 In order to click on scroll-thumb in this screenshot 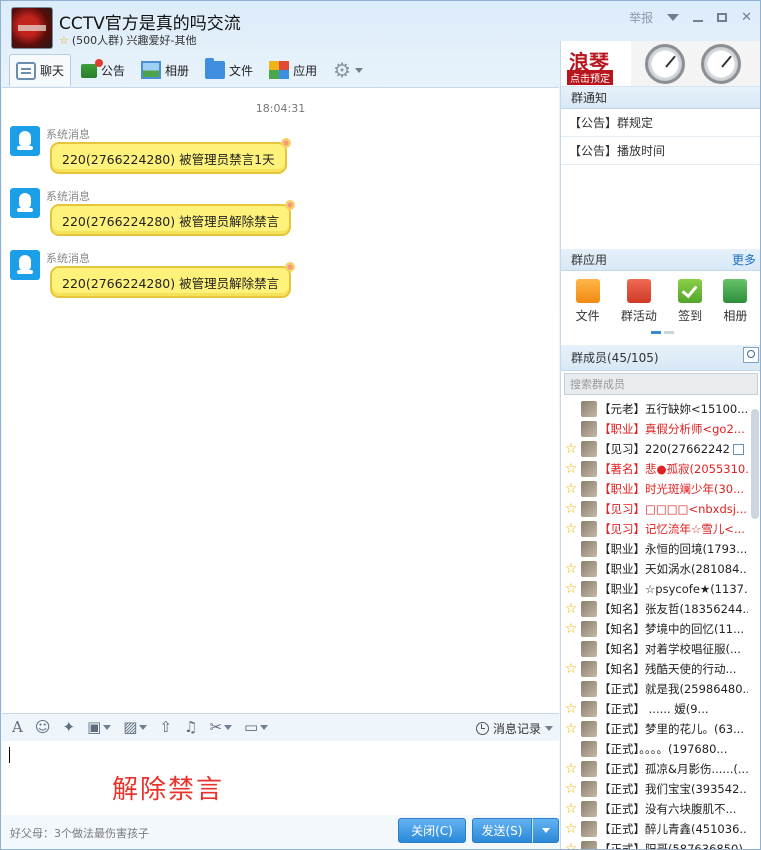, I will do `click(755, 464)`.